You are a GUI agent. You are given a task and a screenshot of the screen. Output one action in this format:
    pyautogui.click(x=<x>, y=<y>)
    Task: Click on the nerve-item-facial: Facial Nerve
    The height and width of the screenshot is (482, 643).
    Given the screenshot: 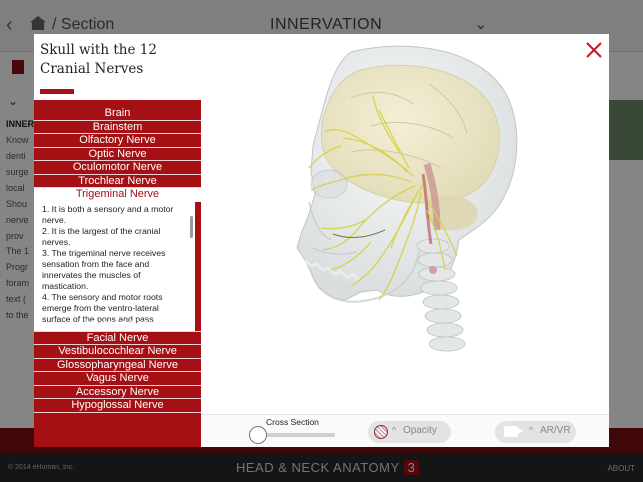 What is the action you would take?
    pyautogui.click(x=117, y=338)
    